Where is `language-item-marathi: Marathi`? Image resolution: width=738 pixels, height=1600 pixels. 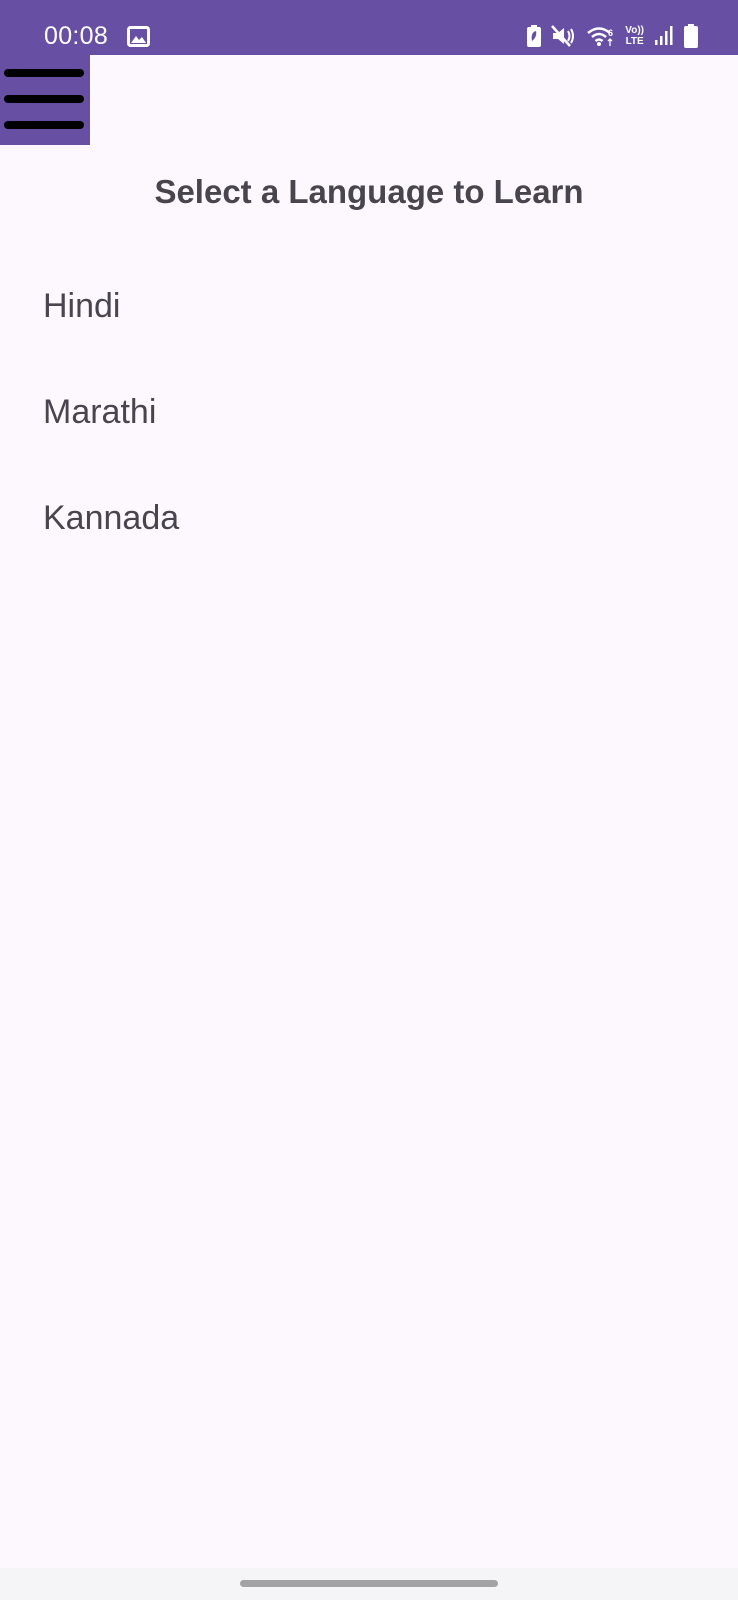 language-item-marathi: Marathi is located at coordinates (369, 412).